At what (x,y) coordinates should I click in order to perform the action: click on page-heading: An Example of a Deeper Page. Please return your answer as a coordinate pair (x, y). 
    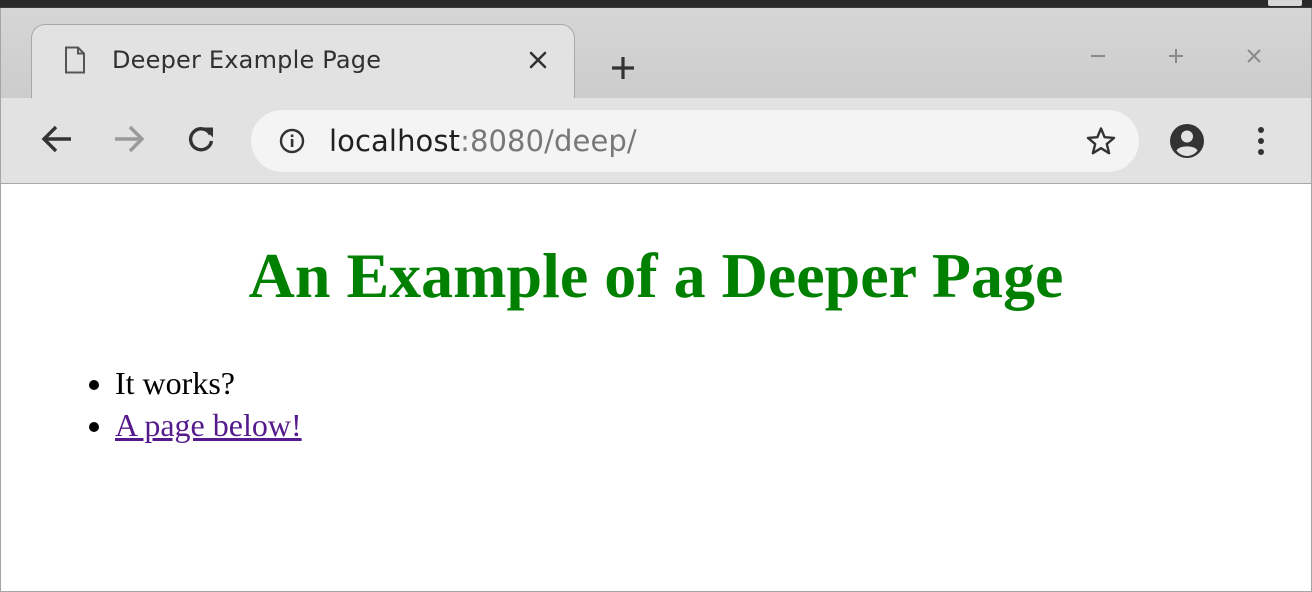
    Looking at the image, I should click on (656, 275).